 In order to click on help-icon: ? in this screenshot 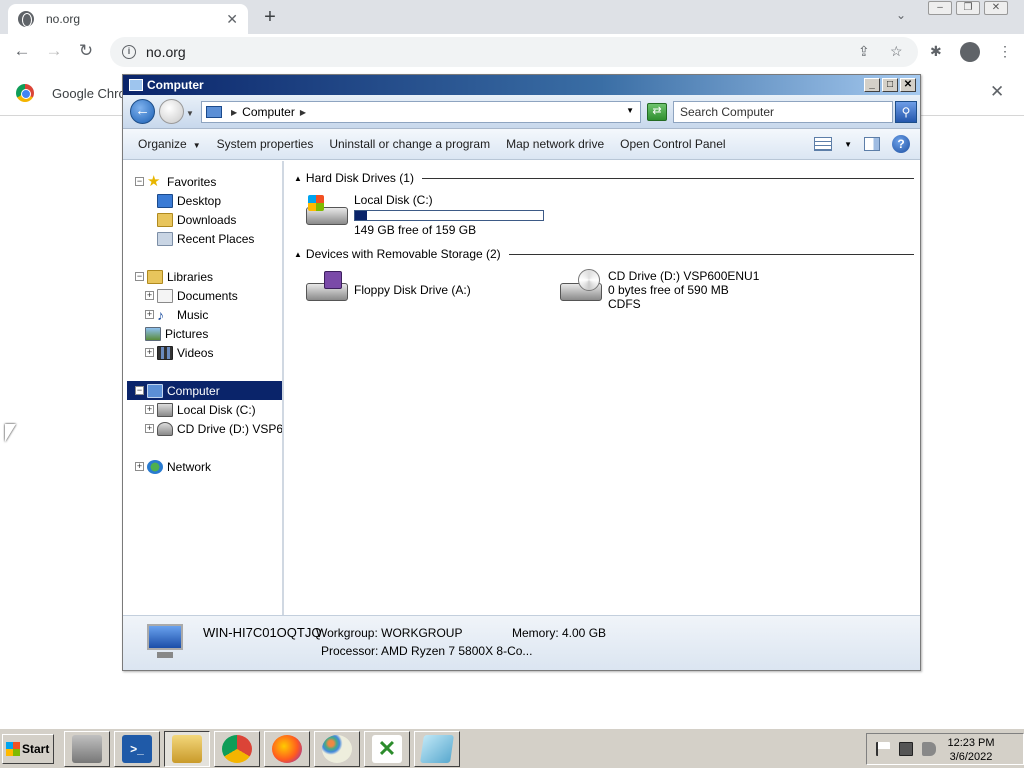, I will do `click(901, 144)`.